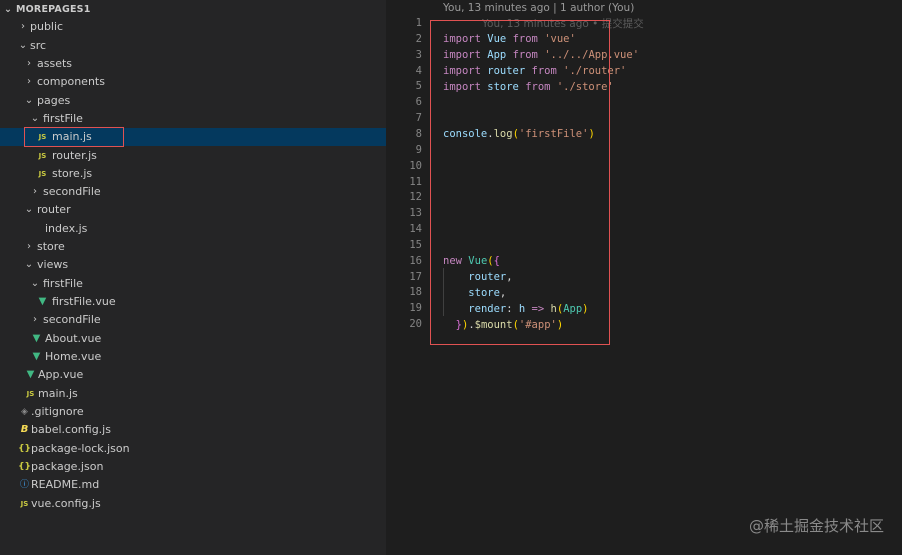  What do you see at coordinates (418, 23) in the screenshot?
I see `line-number: 1` at bounding box center [418, 23].